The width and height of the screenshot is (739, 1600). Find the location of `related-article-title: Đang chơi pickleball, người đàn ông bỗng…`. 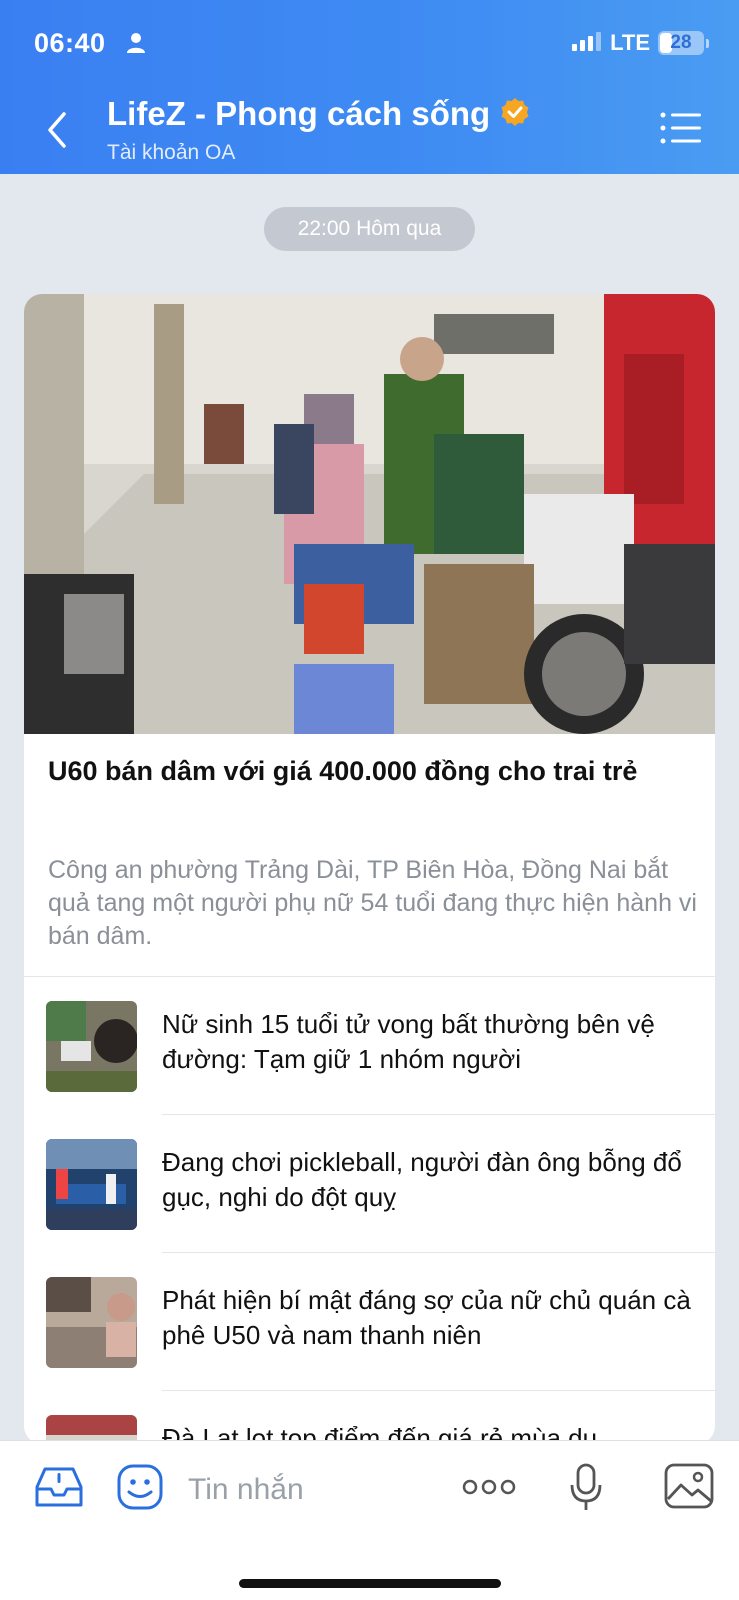

related-article-title: Đang chơi pickleball, người đàn ông bỗng… is located at coordinates (422, 1179).